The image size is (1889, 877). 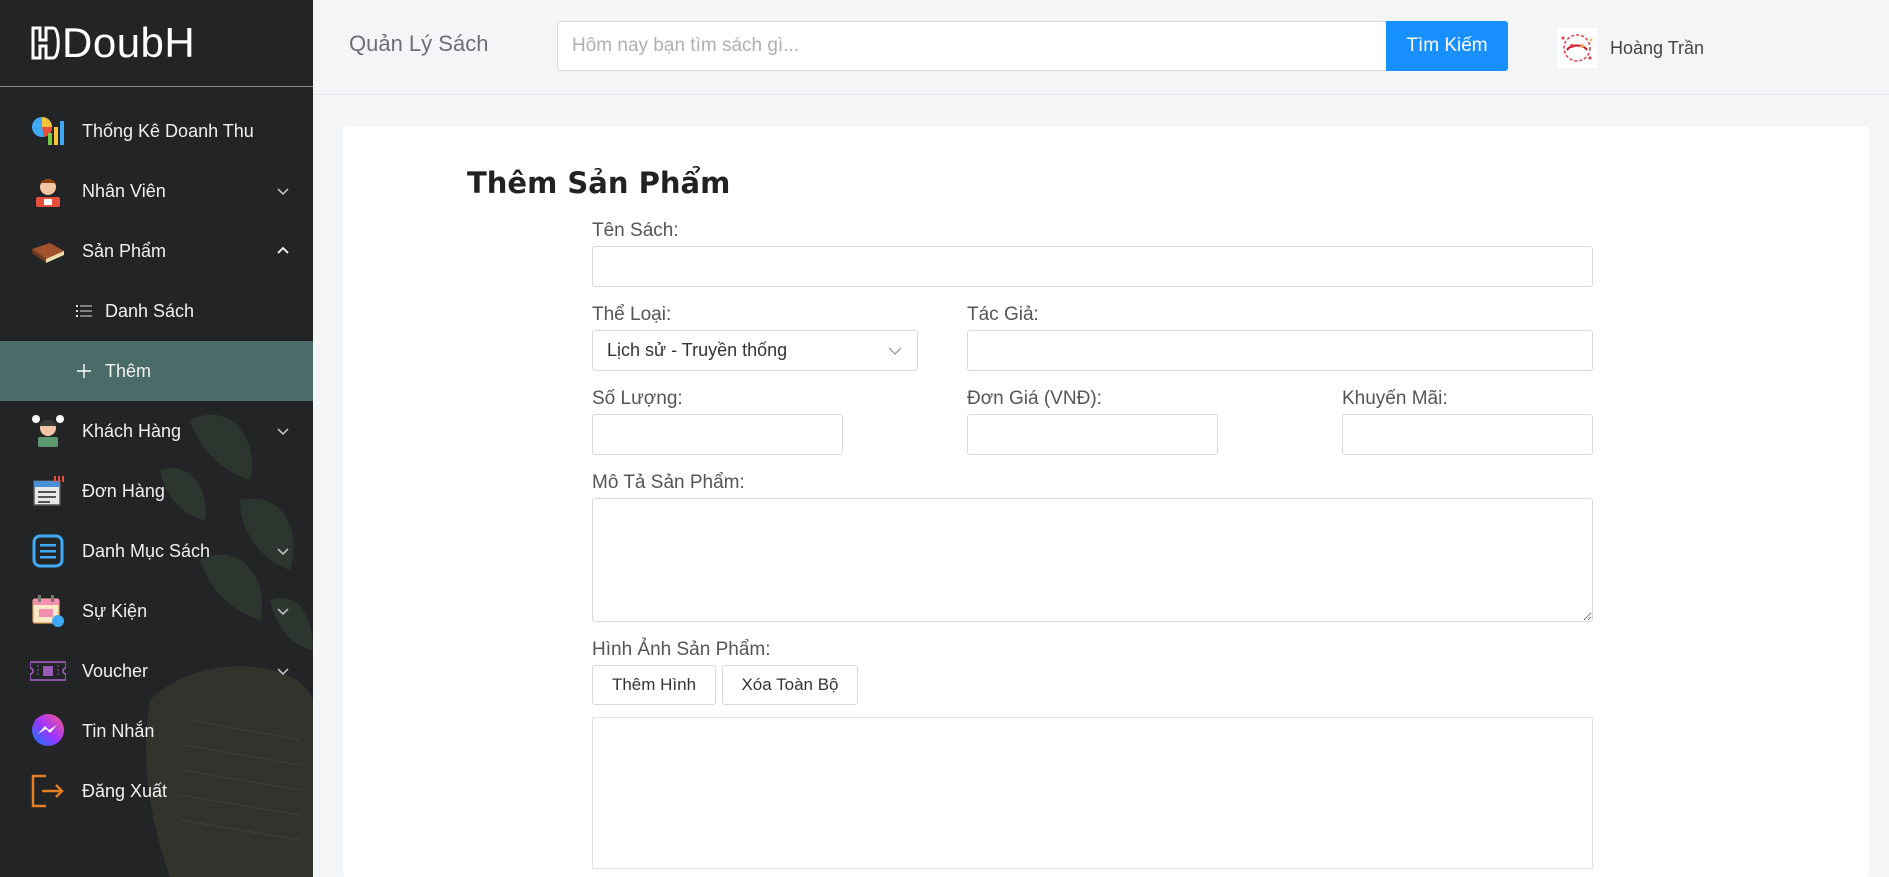 What do you see at coordinates (1577, 48) in the screenshot?
I see `avatar` at bounding box center [1577, 48].